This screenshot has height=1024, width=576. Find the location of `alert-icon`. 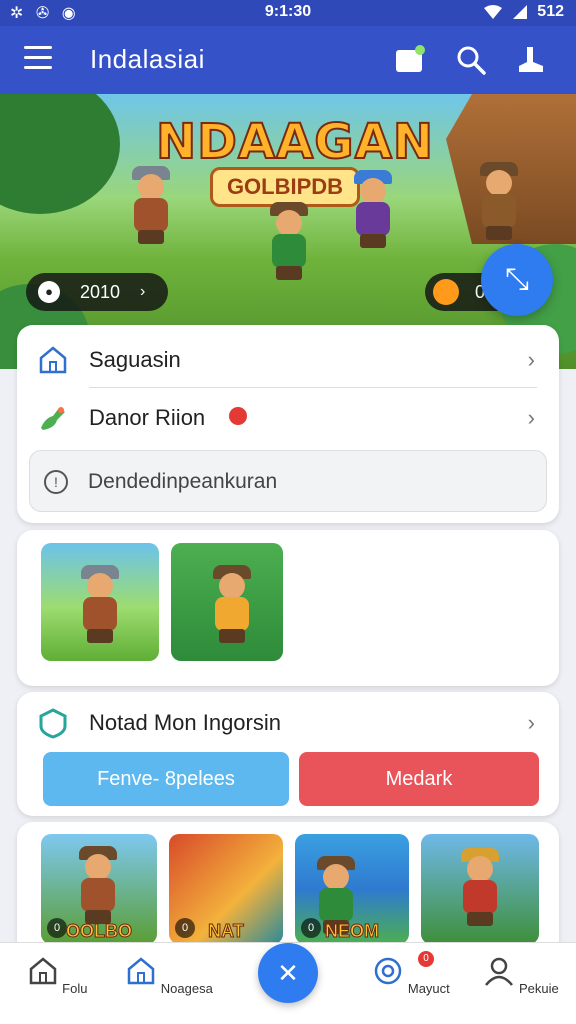

alert-icon is located at coordinates (238, 416).